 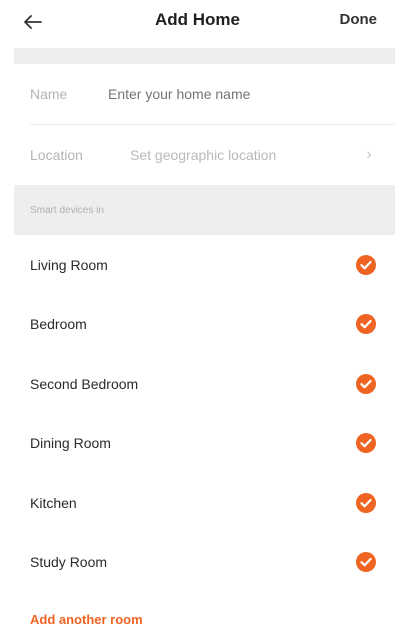 I want to click on location-value: Set geographic location, so click(x=203, y=155).